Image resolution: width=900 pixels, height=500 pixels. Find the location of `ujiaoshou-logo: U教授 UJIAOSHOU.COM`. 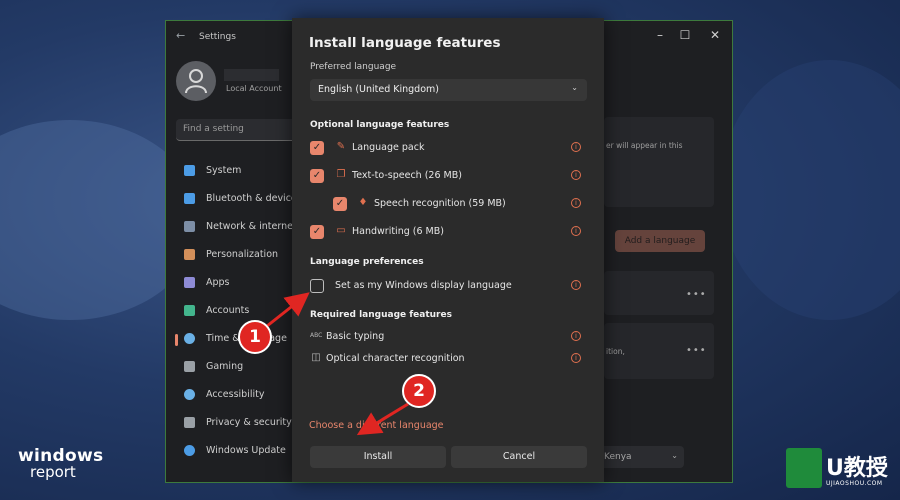

ujiaoshou-logo: U教授 UJIAOSHOU.COM is located at coordinates (841, 472).